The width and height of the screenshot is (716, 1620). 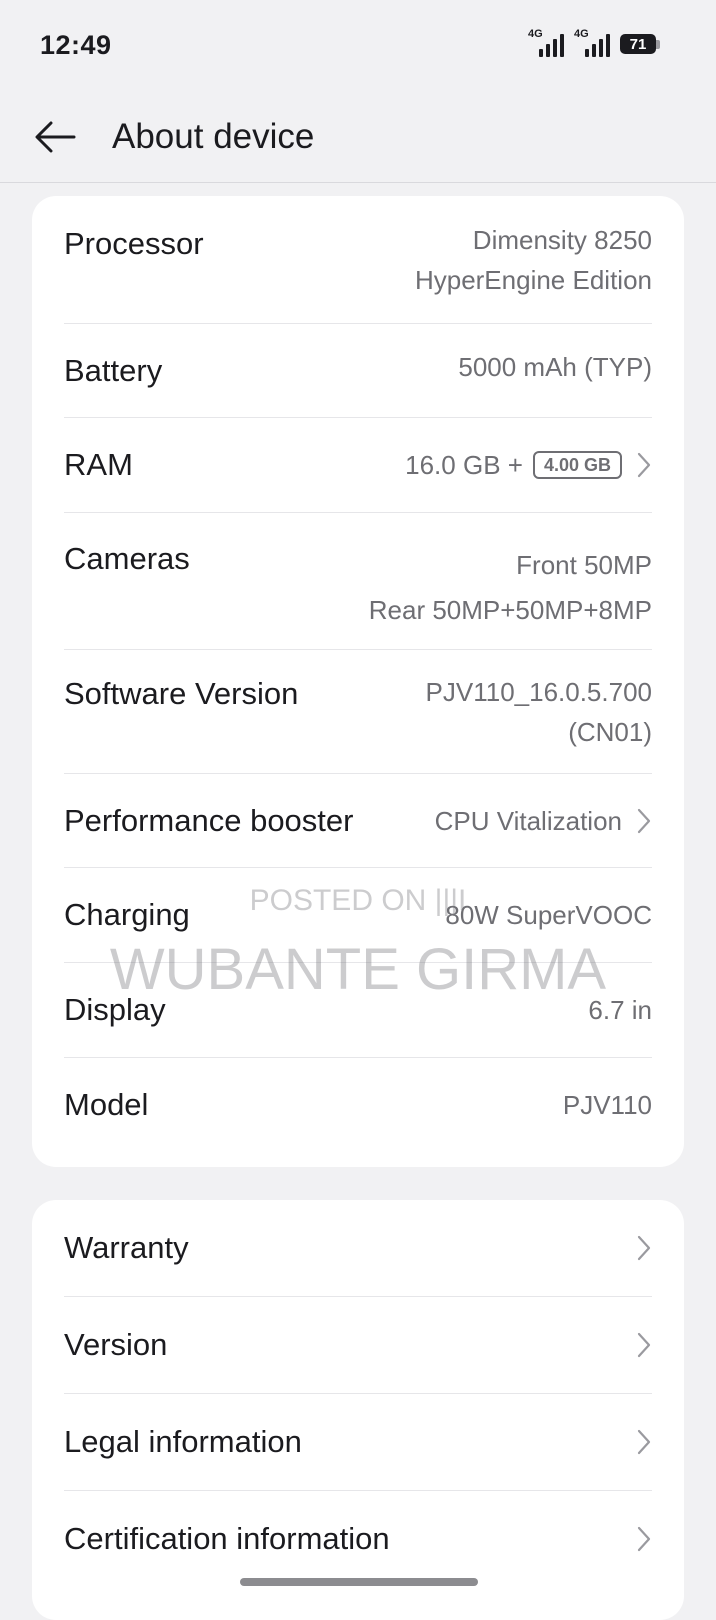 I want to click on spec-value: Dimensity 8250 HyperEngine Edition, so click(x=533, y=259).